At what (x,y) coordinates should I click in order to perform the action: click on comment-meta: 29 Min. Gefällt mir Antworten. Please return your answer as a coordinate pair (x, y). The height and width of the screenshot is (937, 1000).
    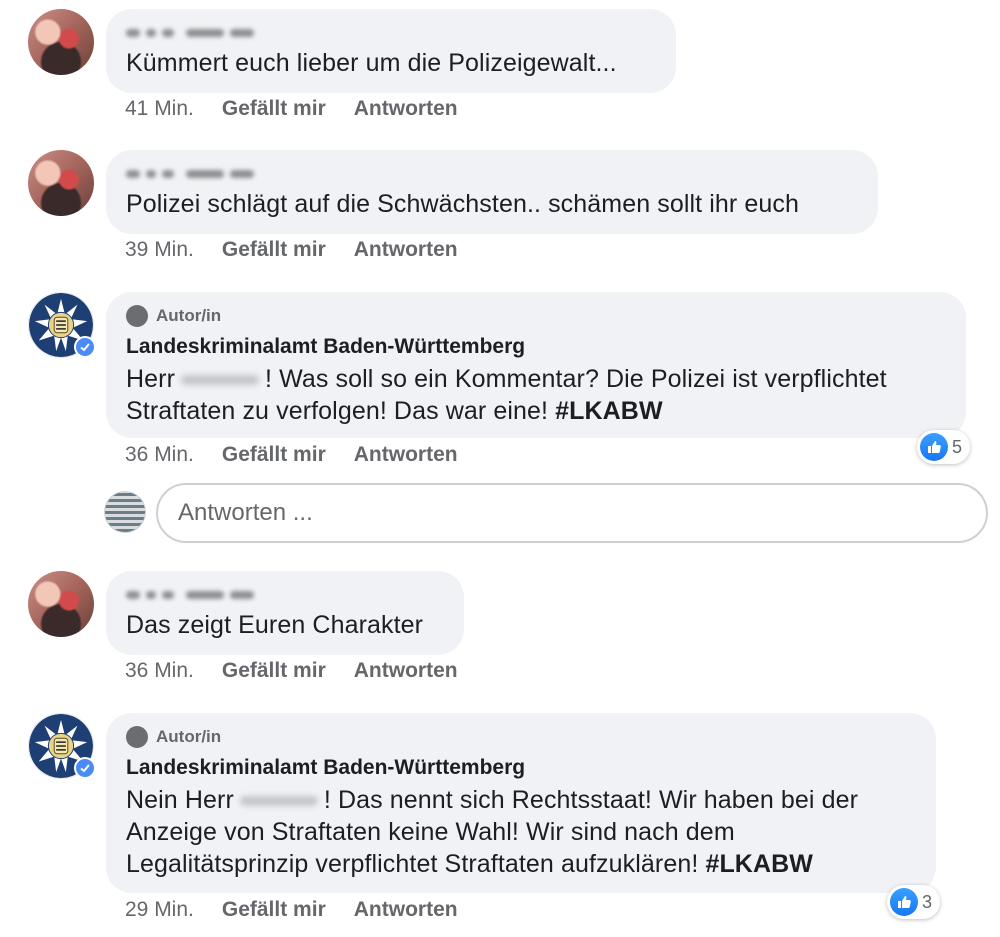
    Looking at the image, I should click on (291, 910).